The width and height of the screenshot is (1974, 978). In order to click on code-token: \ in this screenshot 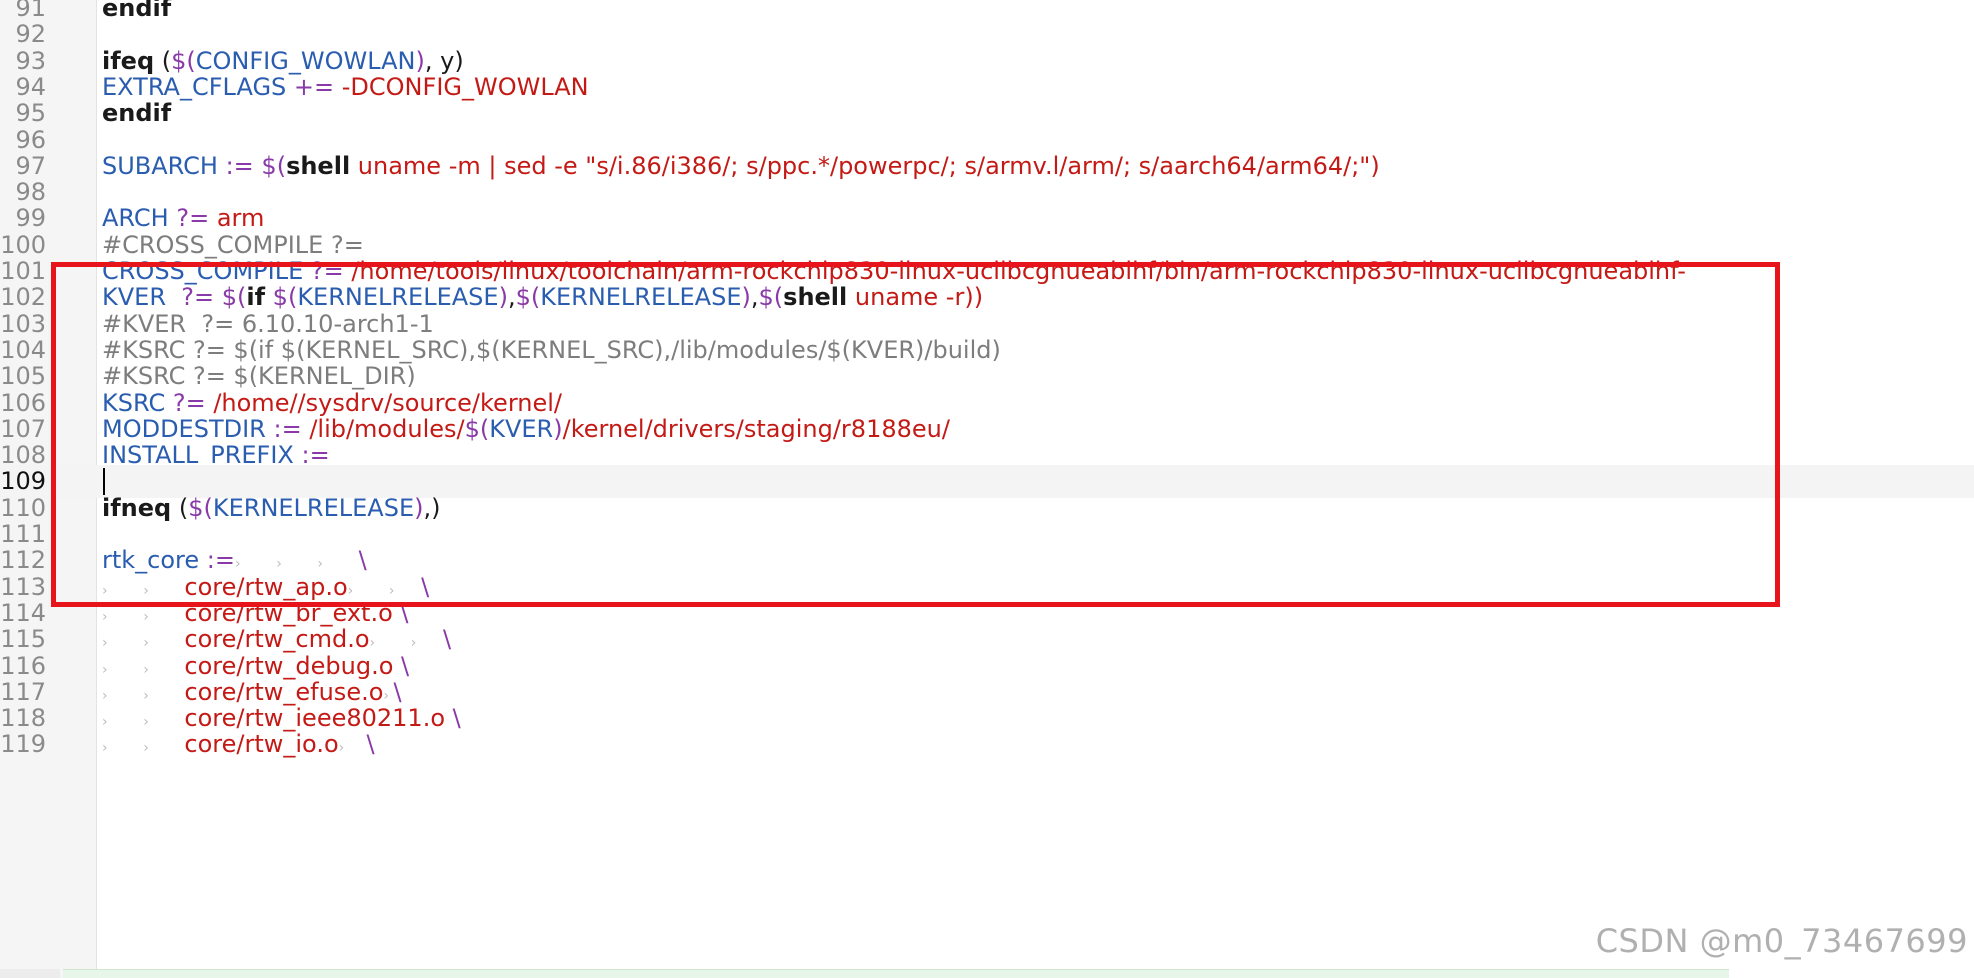, I will do `click(370, 744)`.